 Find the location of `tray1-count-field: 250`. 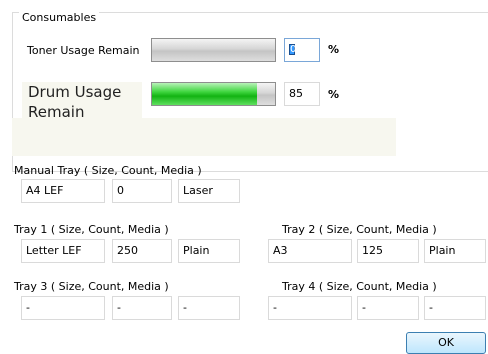

tray1-count-field: 250 is located at coordinates (142, 251).